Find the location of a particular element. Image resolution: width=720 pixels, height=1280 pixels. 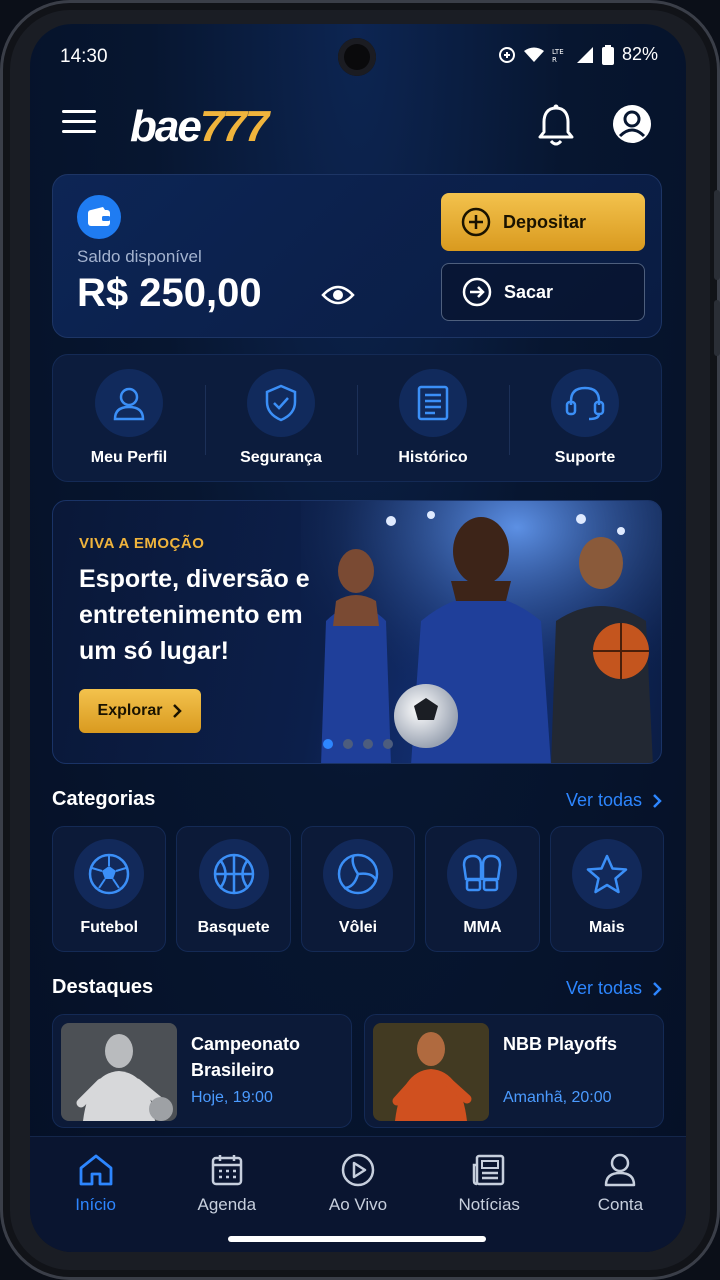

highlight-name: NBB Playoffs is located at coordinates (560, 1044).